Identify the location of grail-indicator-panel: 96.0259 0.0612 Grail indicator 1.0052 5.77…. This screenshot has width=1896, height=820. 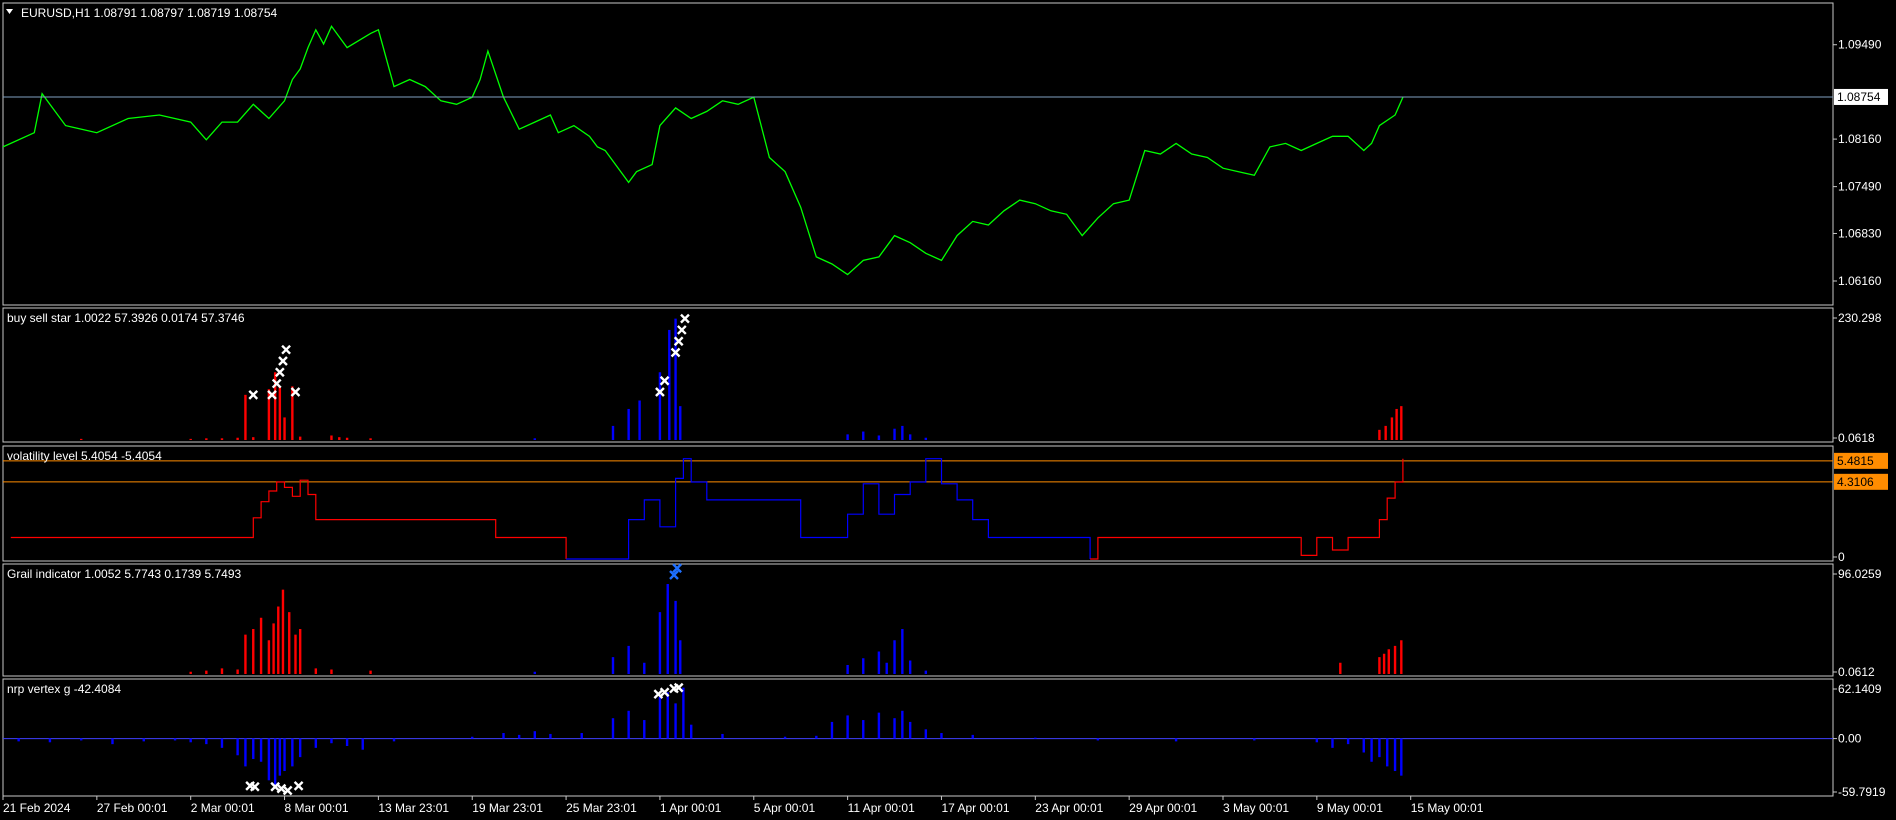
(942, 621).